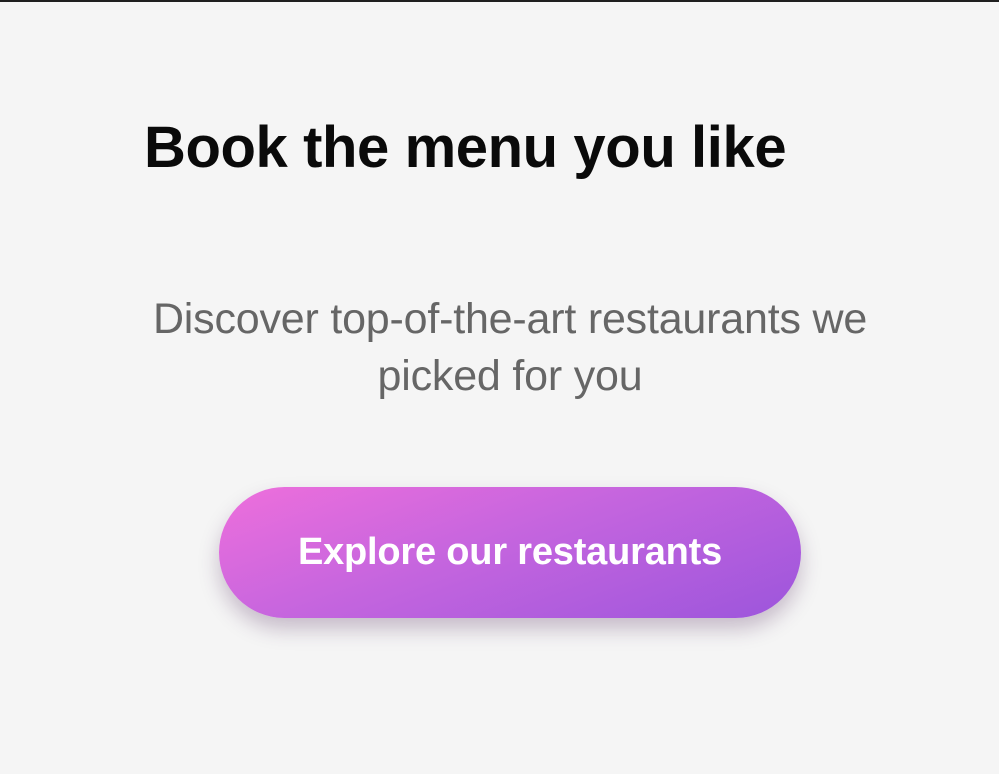 The width and height of the screenshot is (999, 774). I want to click on top-border, so click(499, 1).